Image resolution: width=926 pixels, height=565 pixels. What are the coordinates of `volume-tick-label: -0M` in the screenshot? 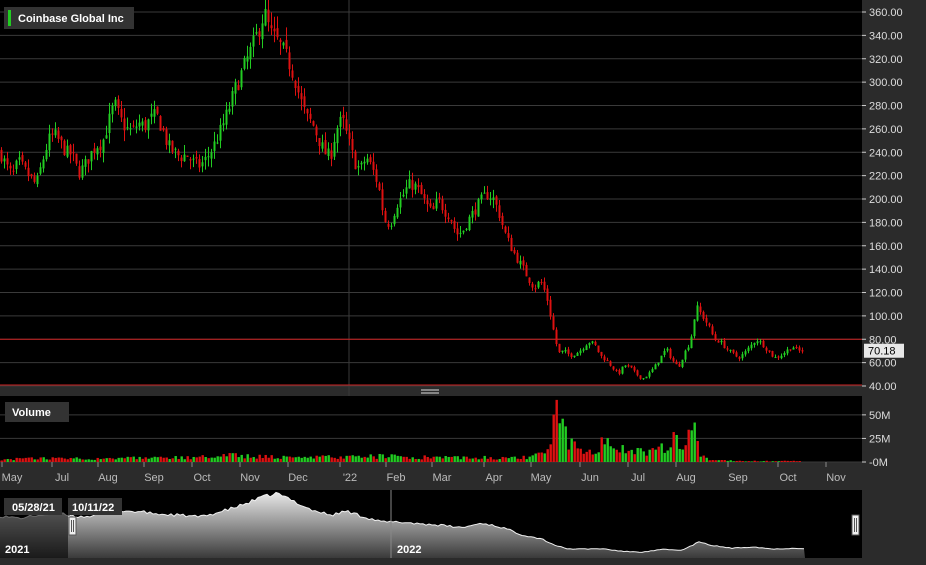 It's located at (878, 463).